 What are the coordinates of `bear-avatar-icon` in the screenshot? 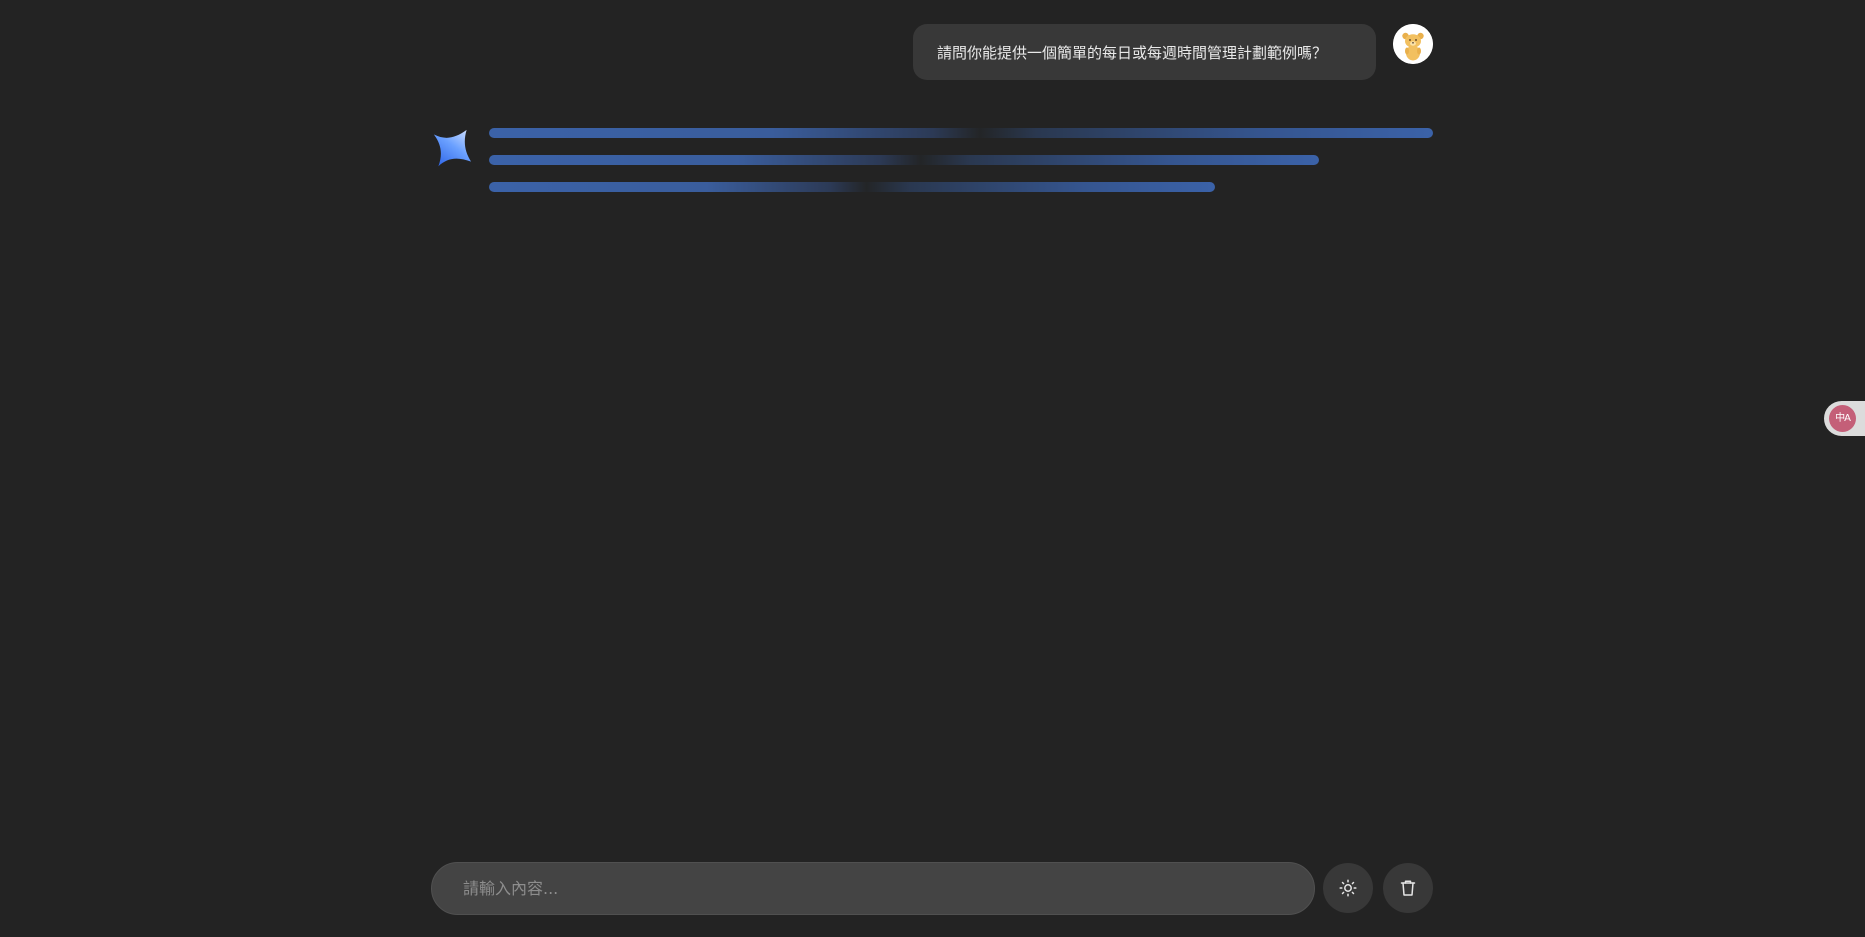 It's located at (1413, 44).